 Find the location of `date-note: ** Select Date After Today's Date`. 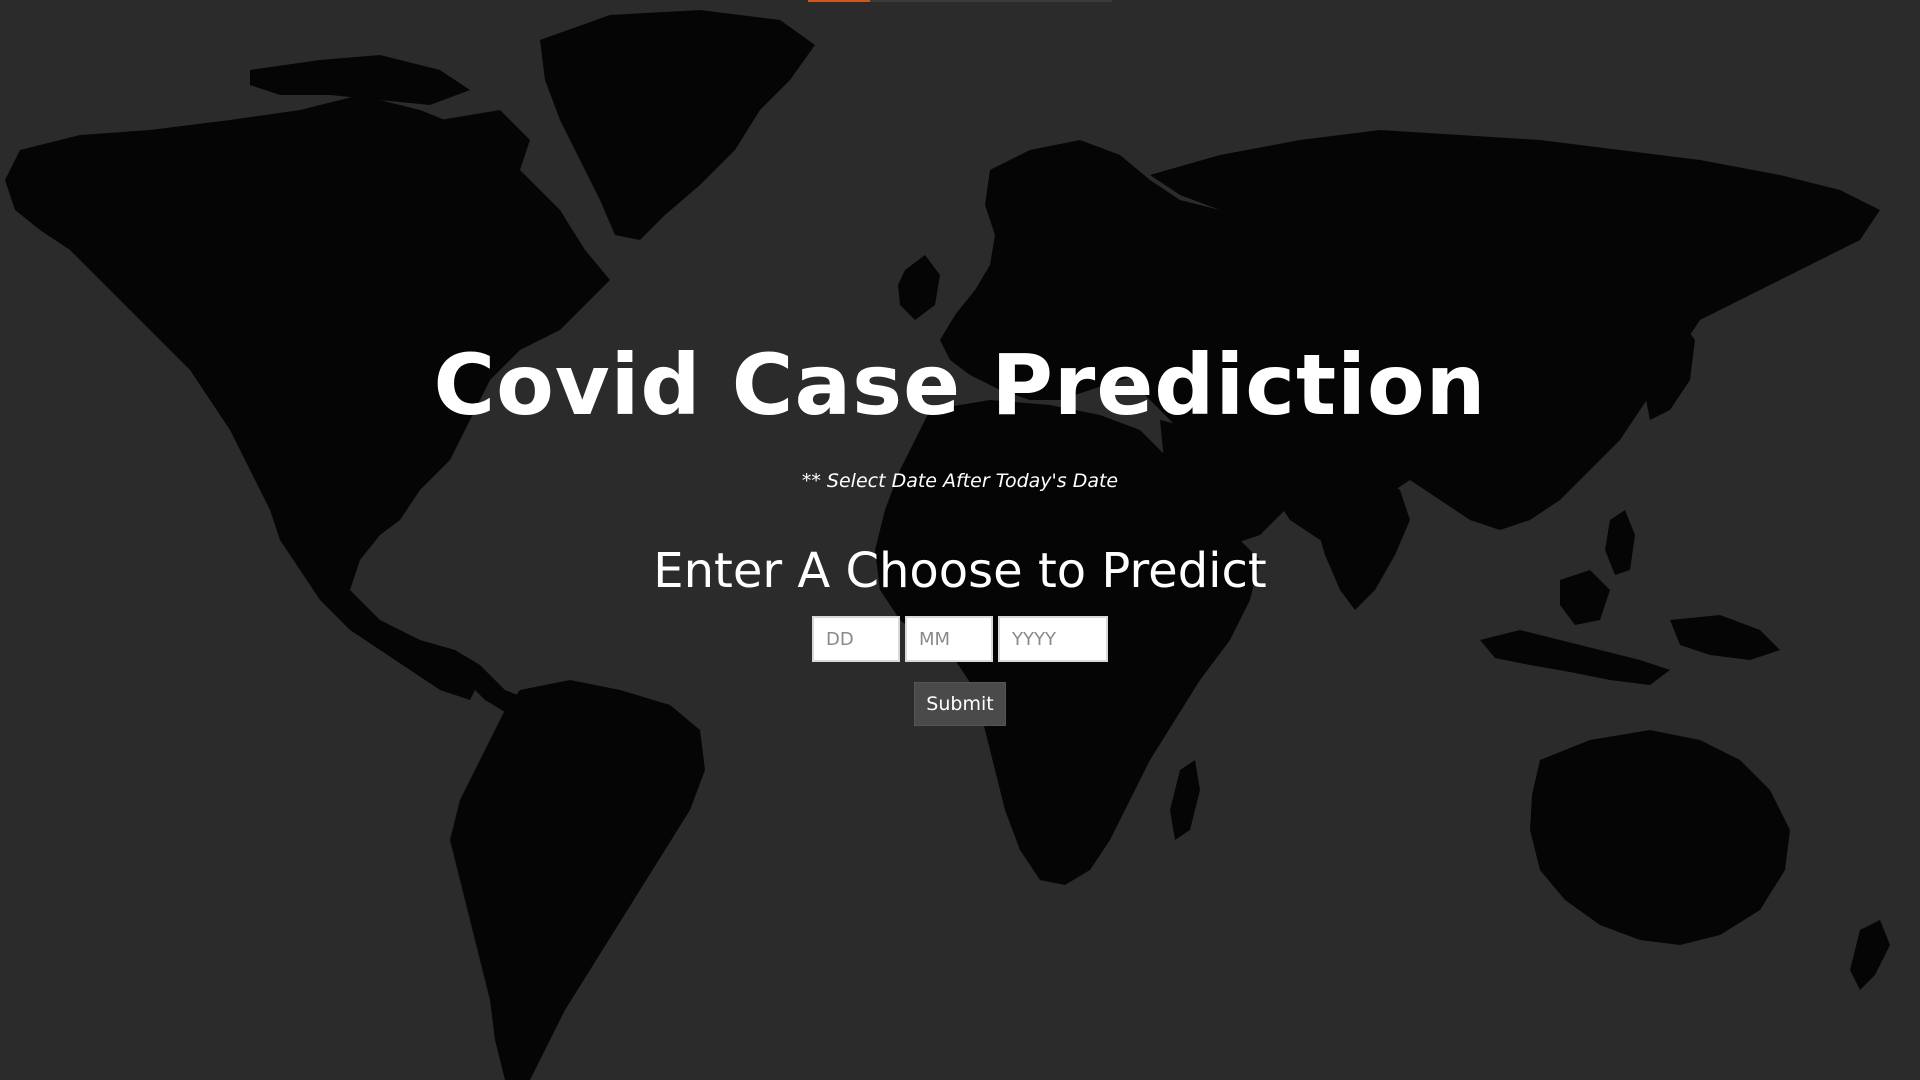

date-note: ** Select Date After Today's Date is located at coordinates (960, 481).